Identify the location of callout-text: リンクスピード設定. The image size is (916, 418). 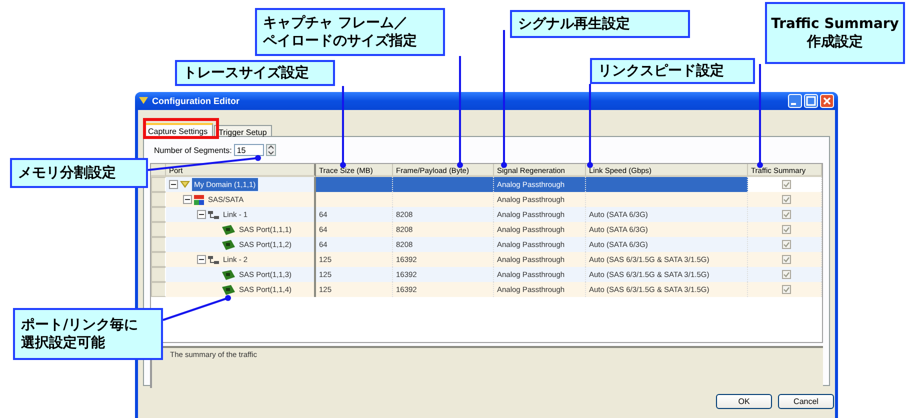
(661, 71).